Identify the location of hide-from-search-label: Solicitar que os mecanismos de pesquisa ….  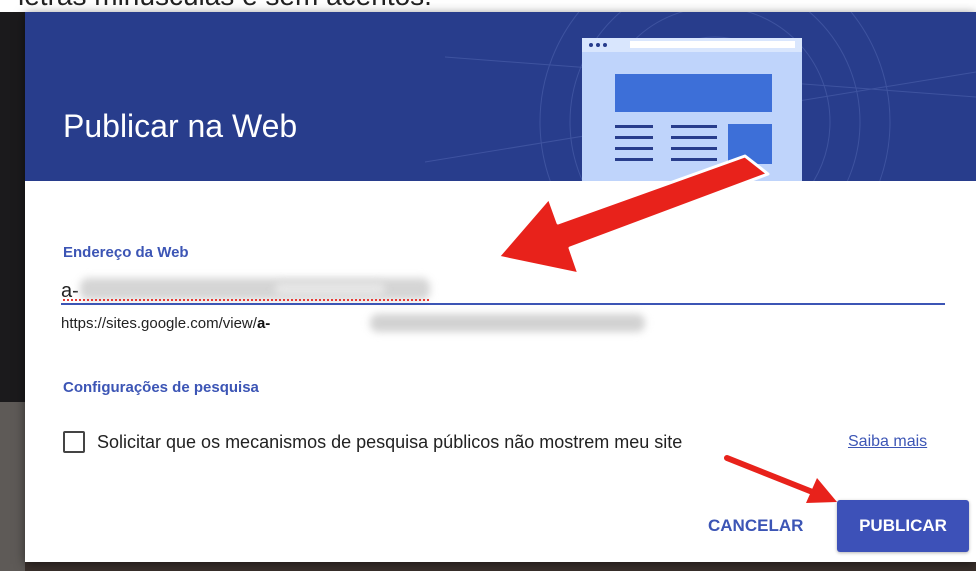
(389, 442).